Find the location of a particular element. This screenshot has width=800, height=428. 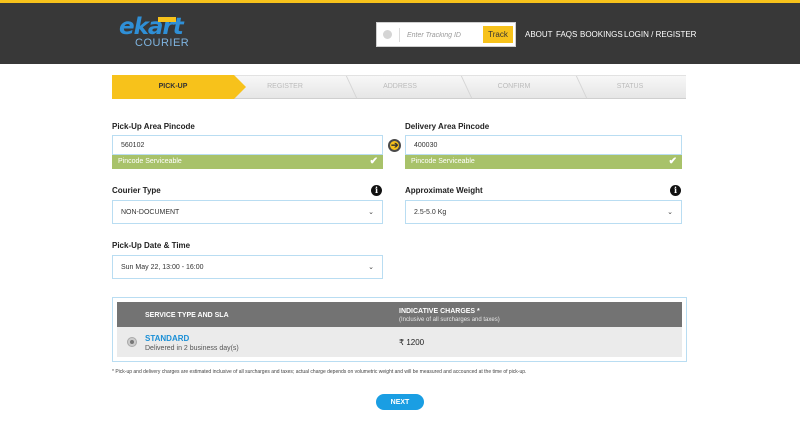

pickup-datetime-label: Pick-Up Date & Time is located at coordinates (151, 245).